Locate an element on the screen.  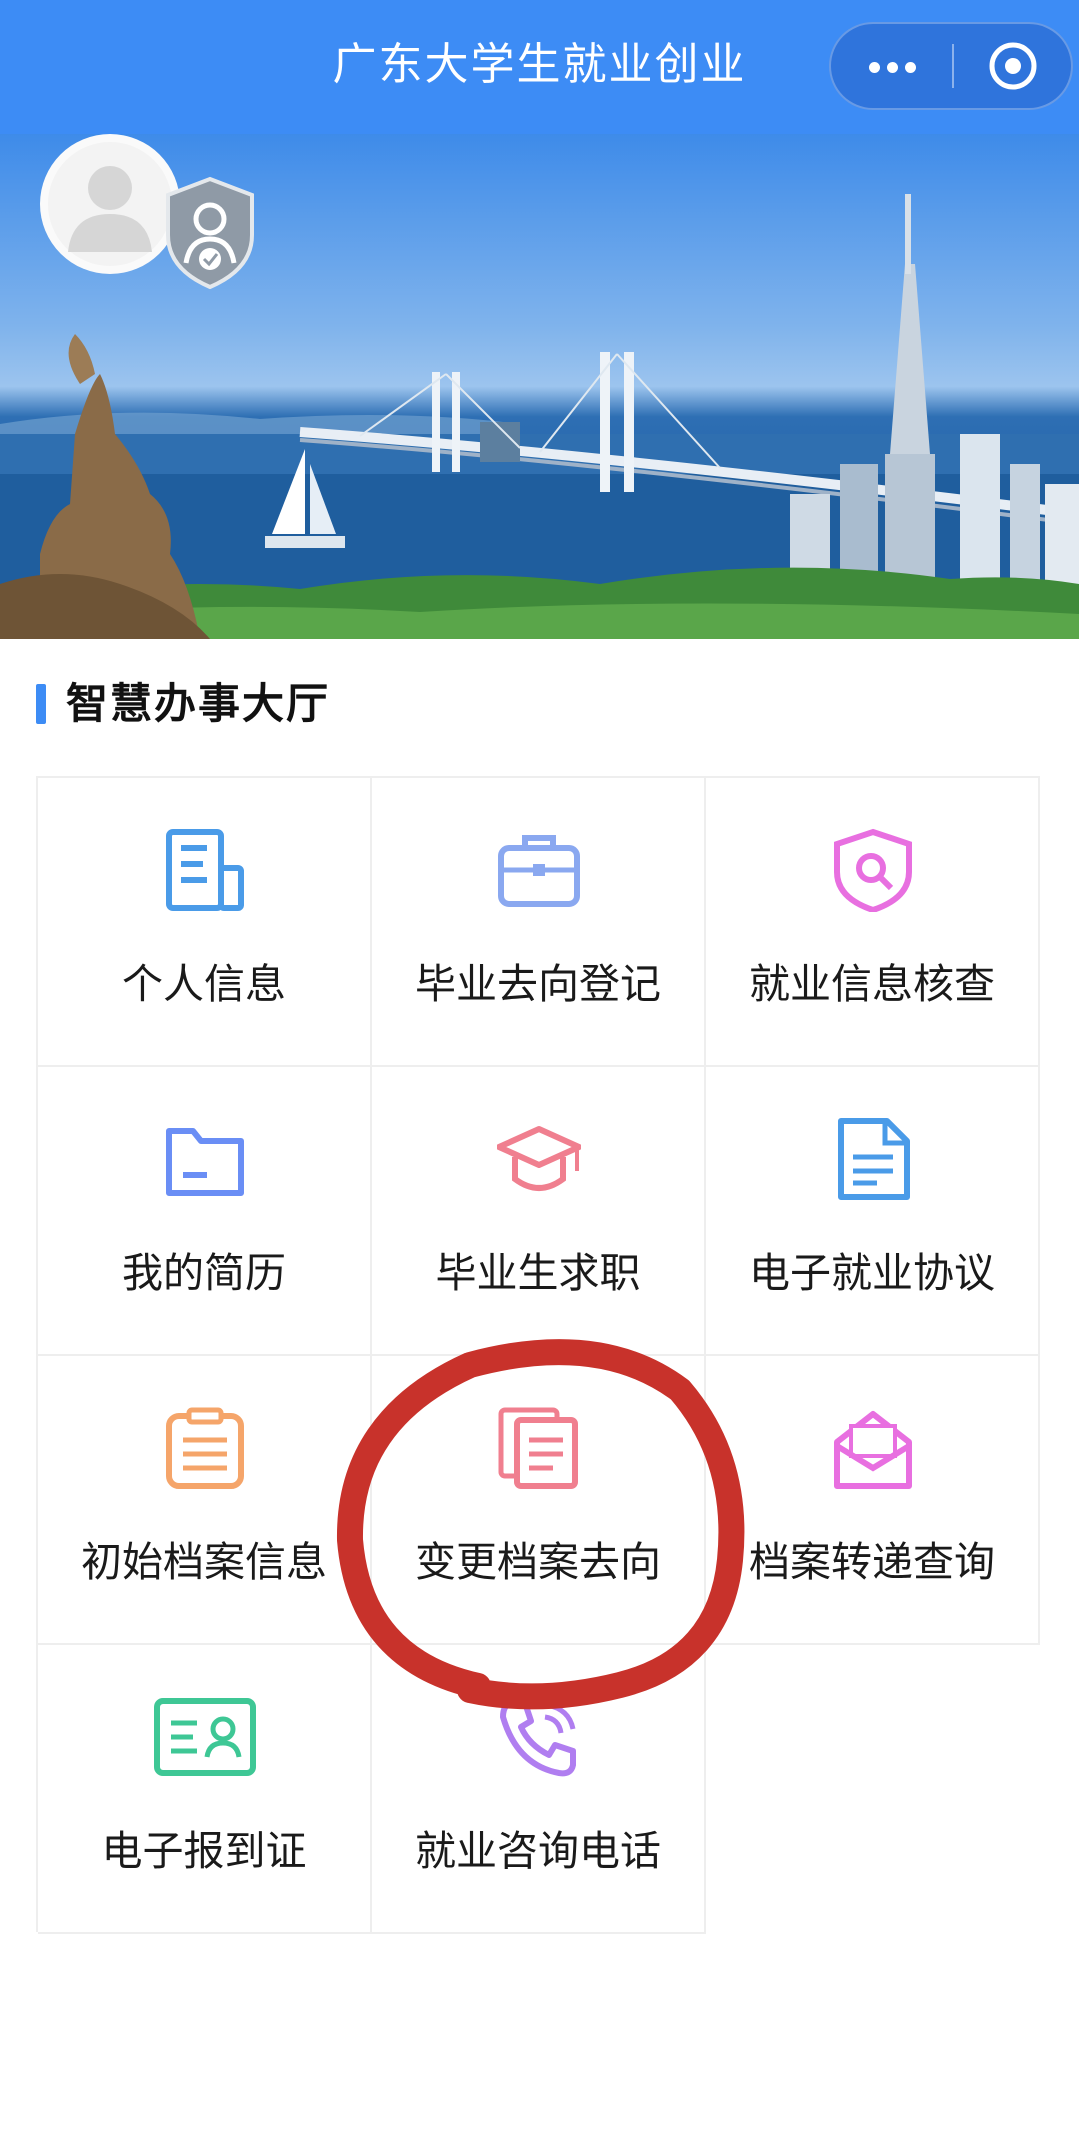
capsule-divider is located at coordinates (953, 66).